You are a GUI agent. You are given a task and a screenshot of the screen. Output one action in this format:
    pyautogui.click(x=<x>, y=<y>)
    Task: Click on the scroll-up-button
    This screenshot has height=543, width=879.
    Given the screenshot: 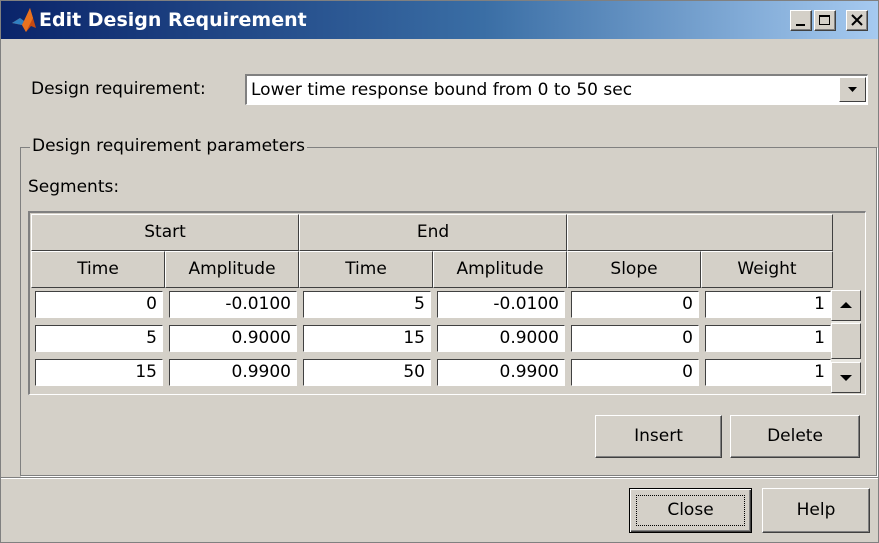 What is the action you would take?
    pyautogui.click(x=846, y=305)
    